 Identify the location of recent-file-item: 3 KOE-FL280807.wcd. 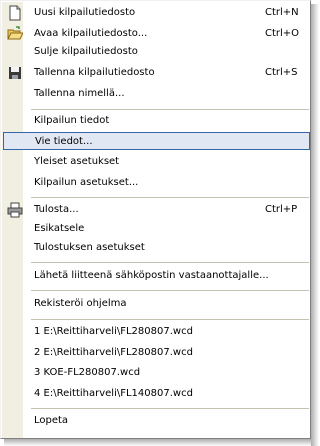
(156, 373).